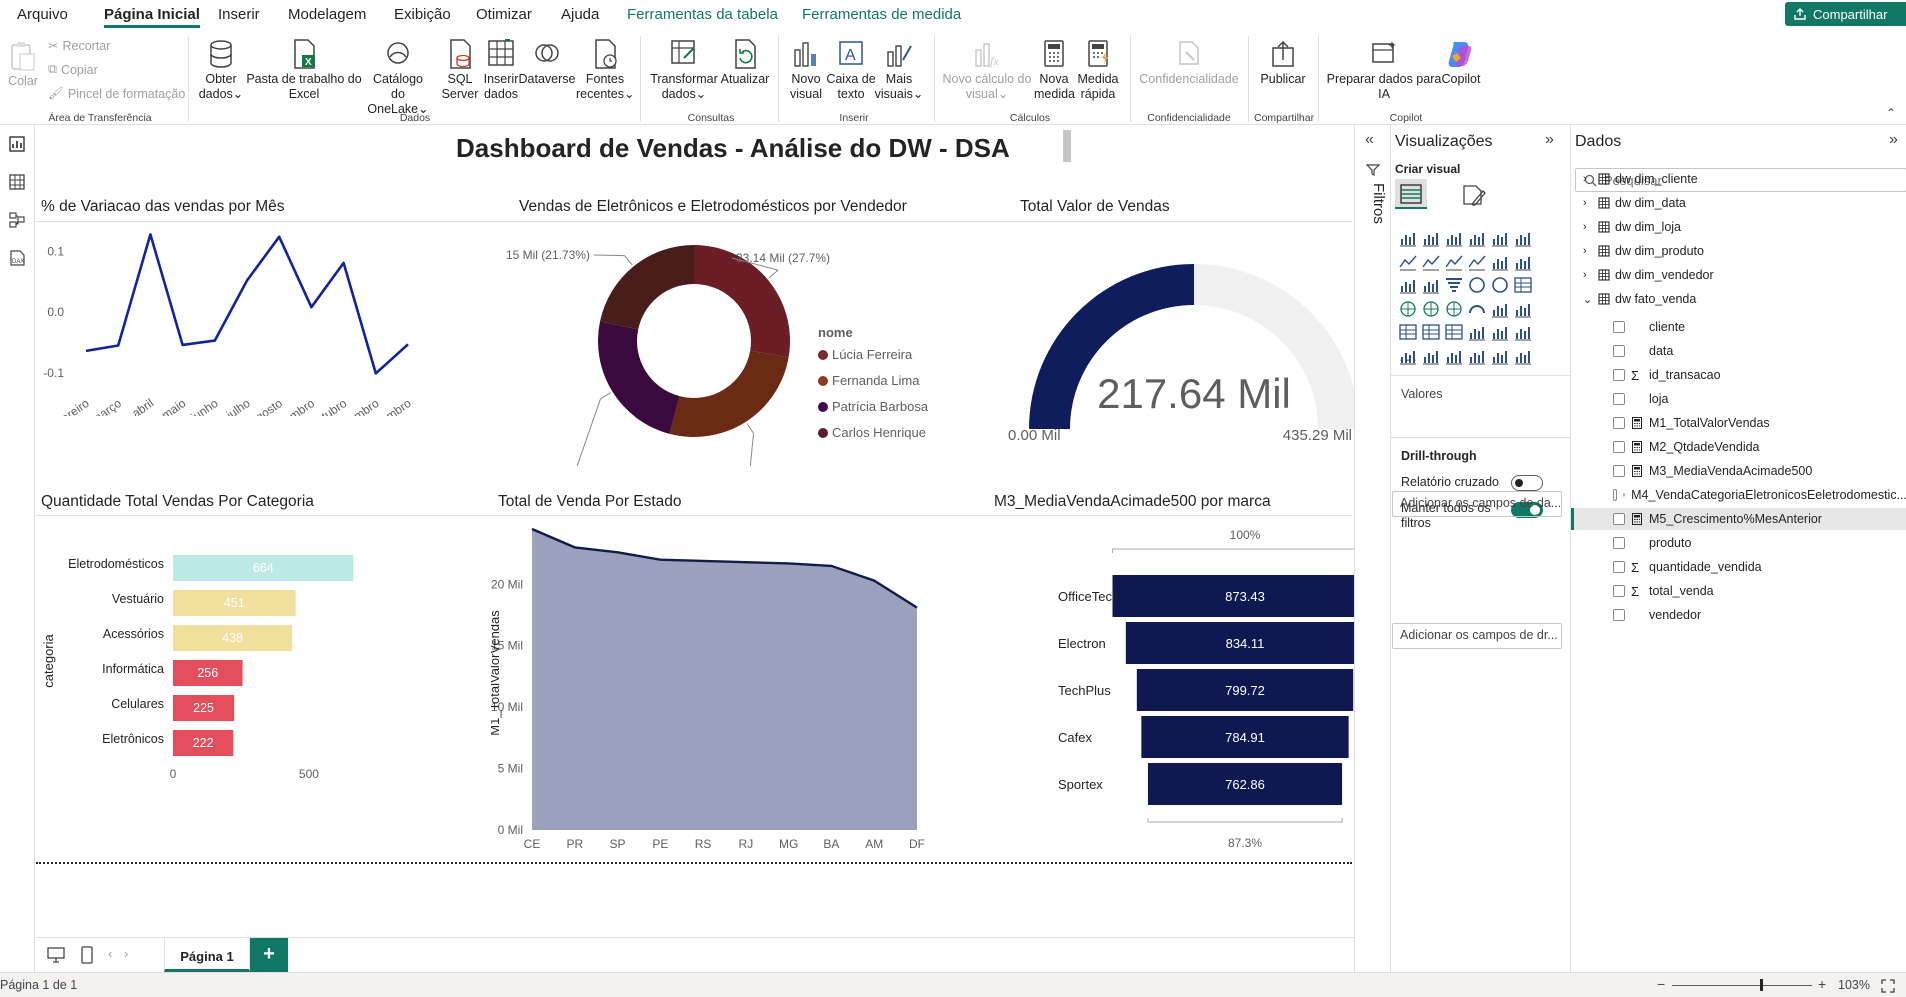 The width and height of the screenshot is (1906, 997). What do you see at coordinates (398, 77) in the screenshot?
I see `onelake-button: Catálogo do OneLake⌄` at bounding box center [398, 77].